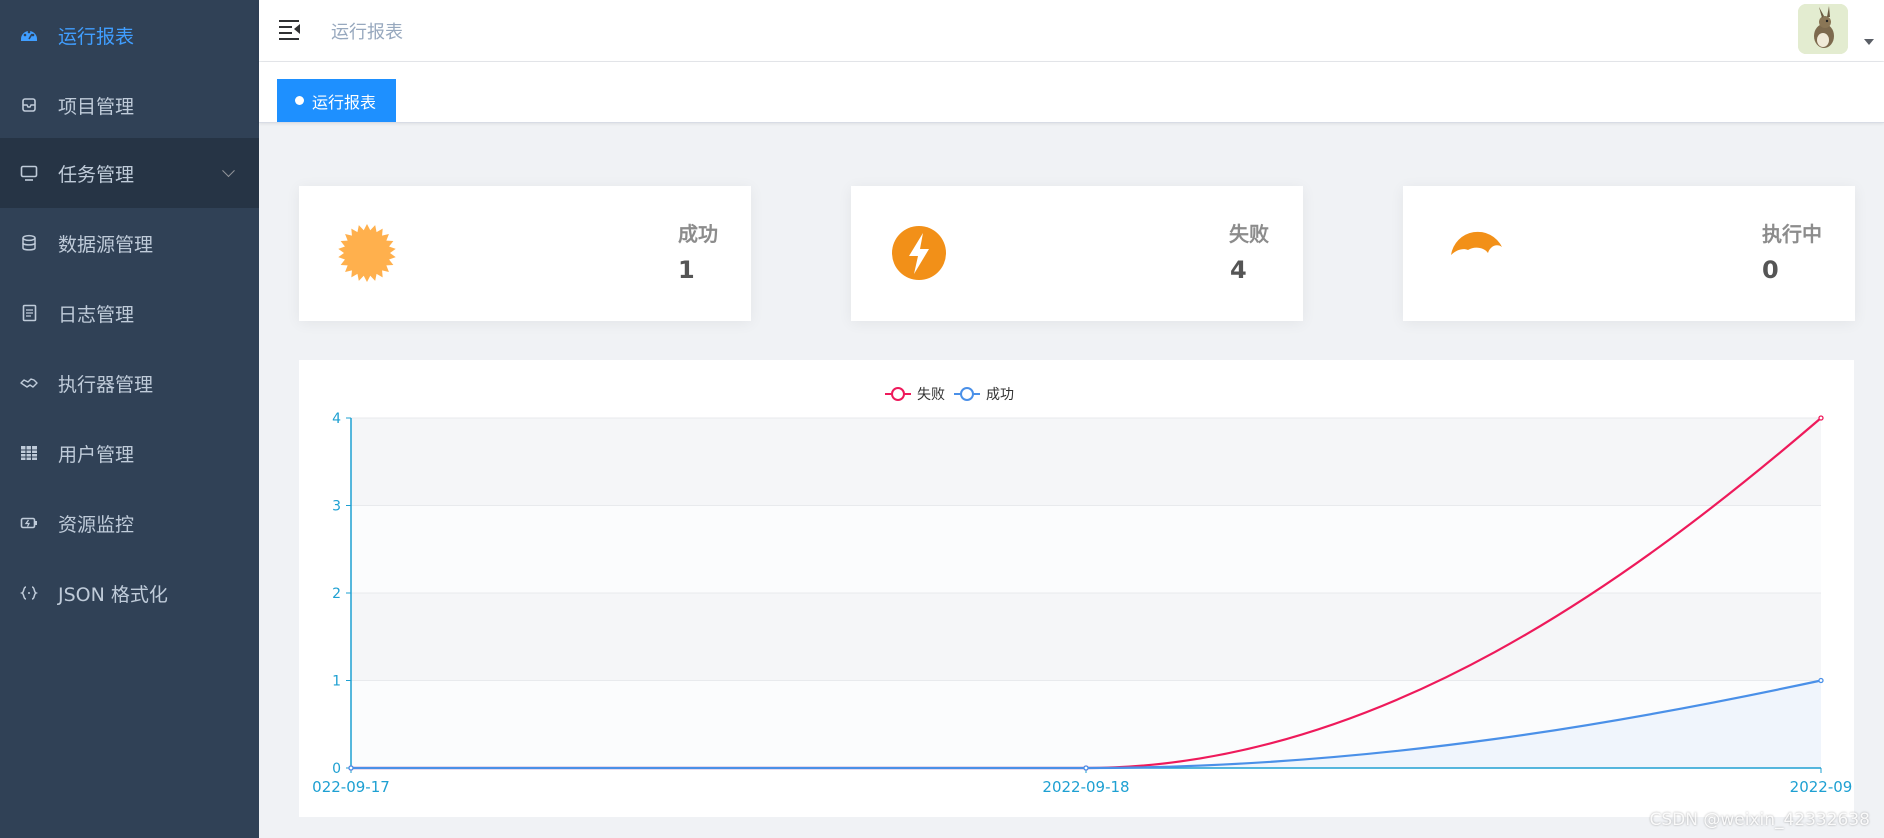 The image size is (1884, 838). What do you see at coordinates (29, 453) in the screenshot?
I see `table-icon` at bounding box center [29, 453].